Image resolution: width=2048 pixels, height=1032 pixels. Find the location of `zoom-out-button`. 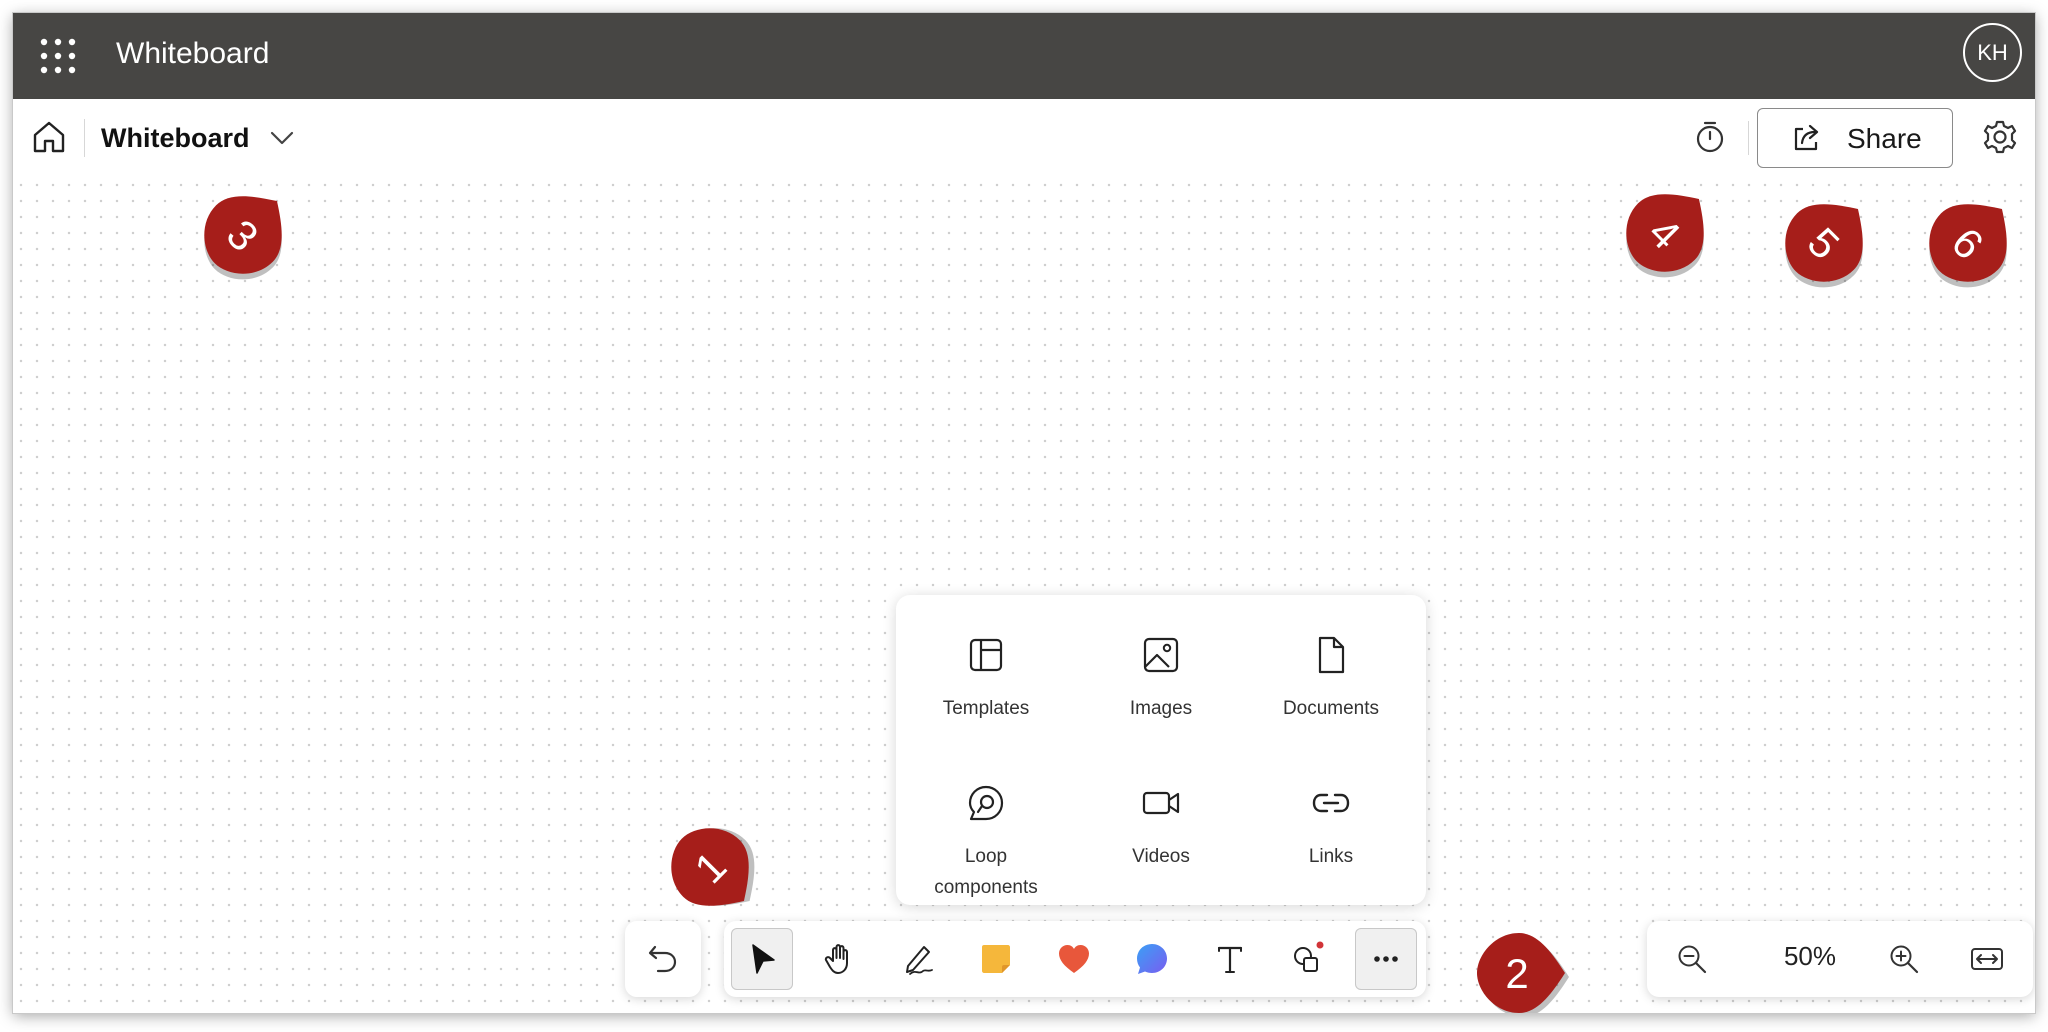

zoom-out-button is located at coordinates (1692, 959).